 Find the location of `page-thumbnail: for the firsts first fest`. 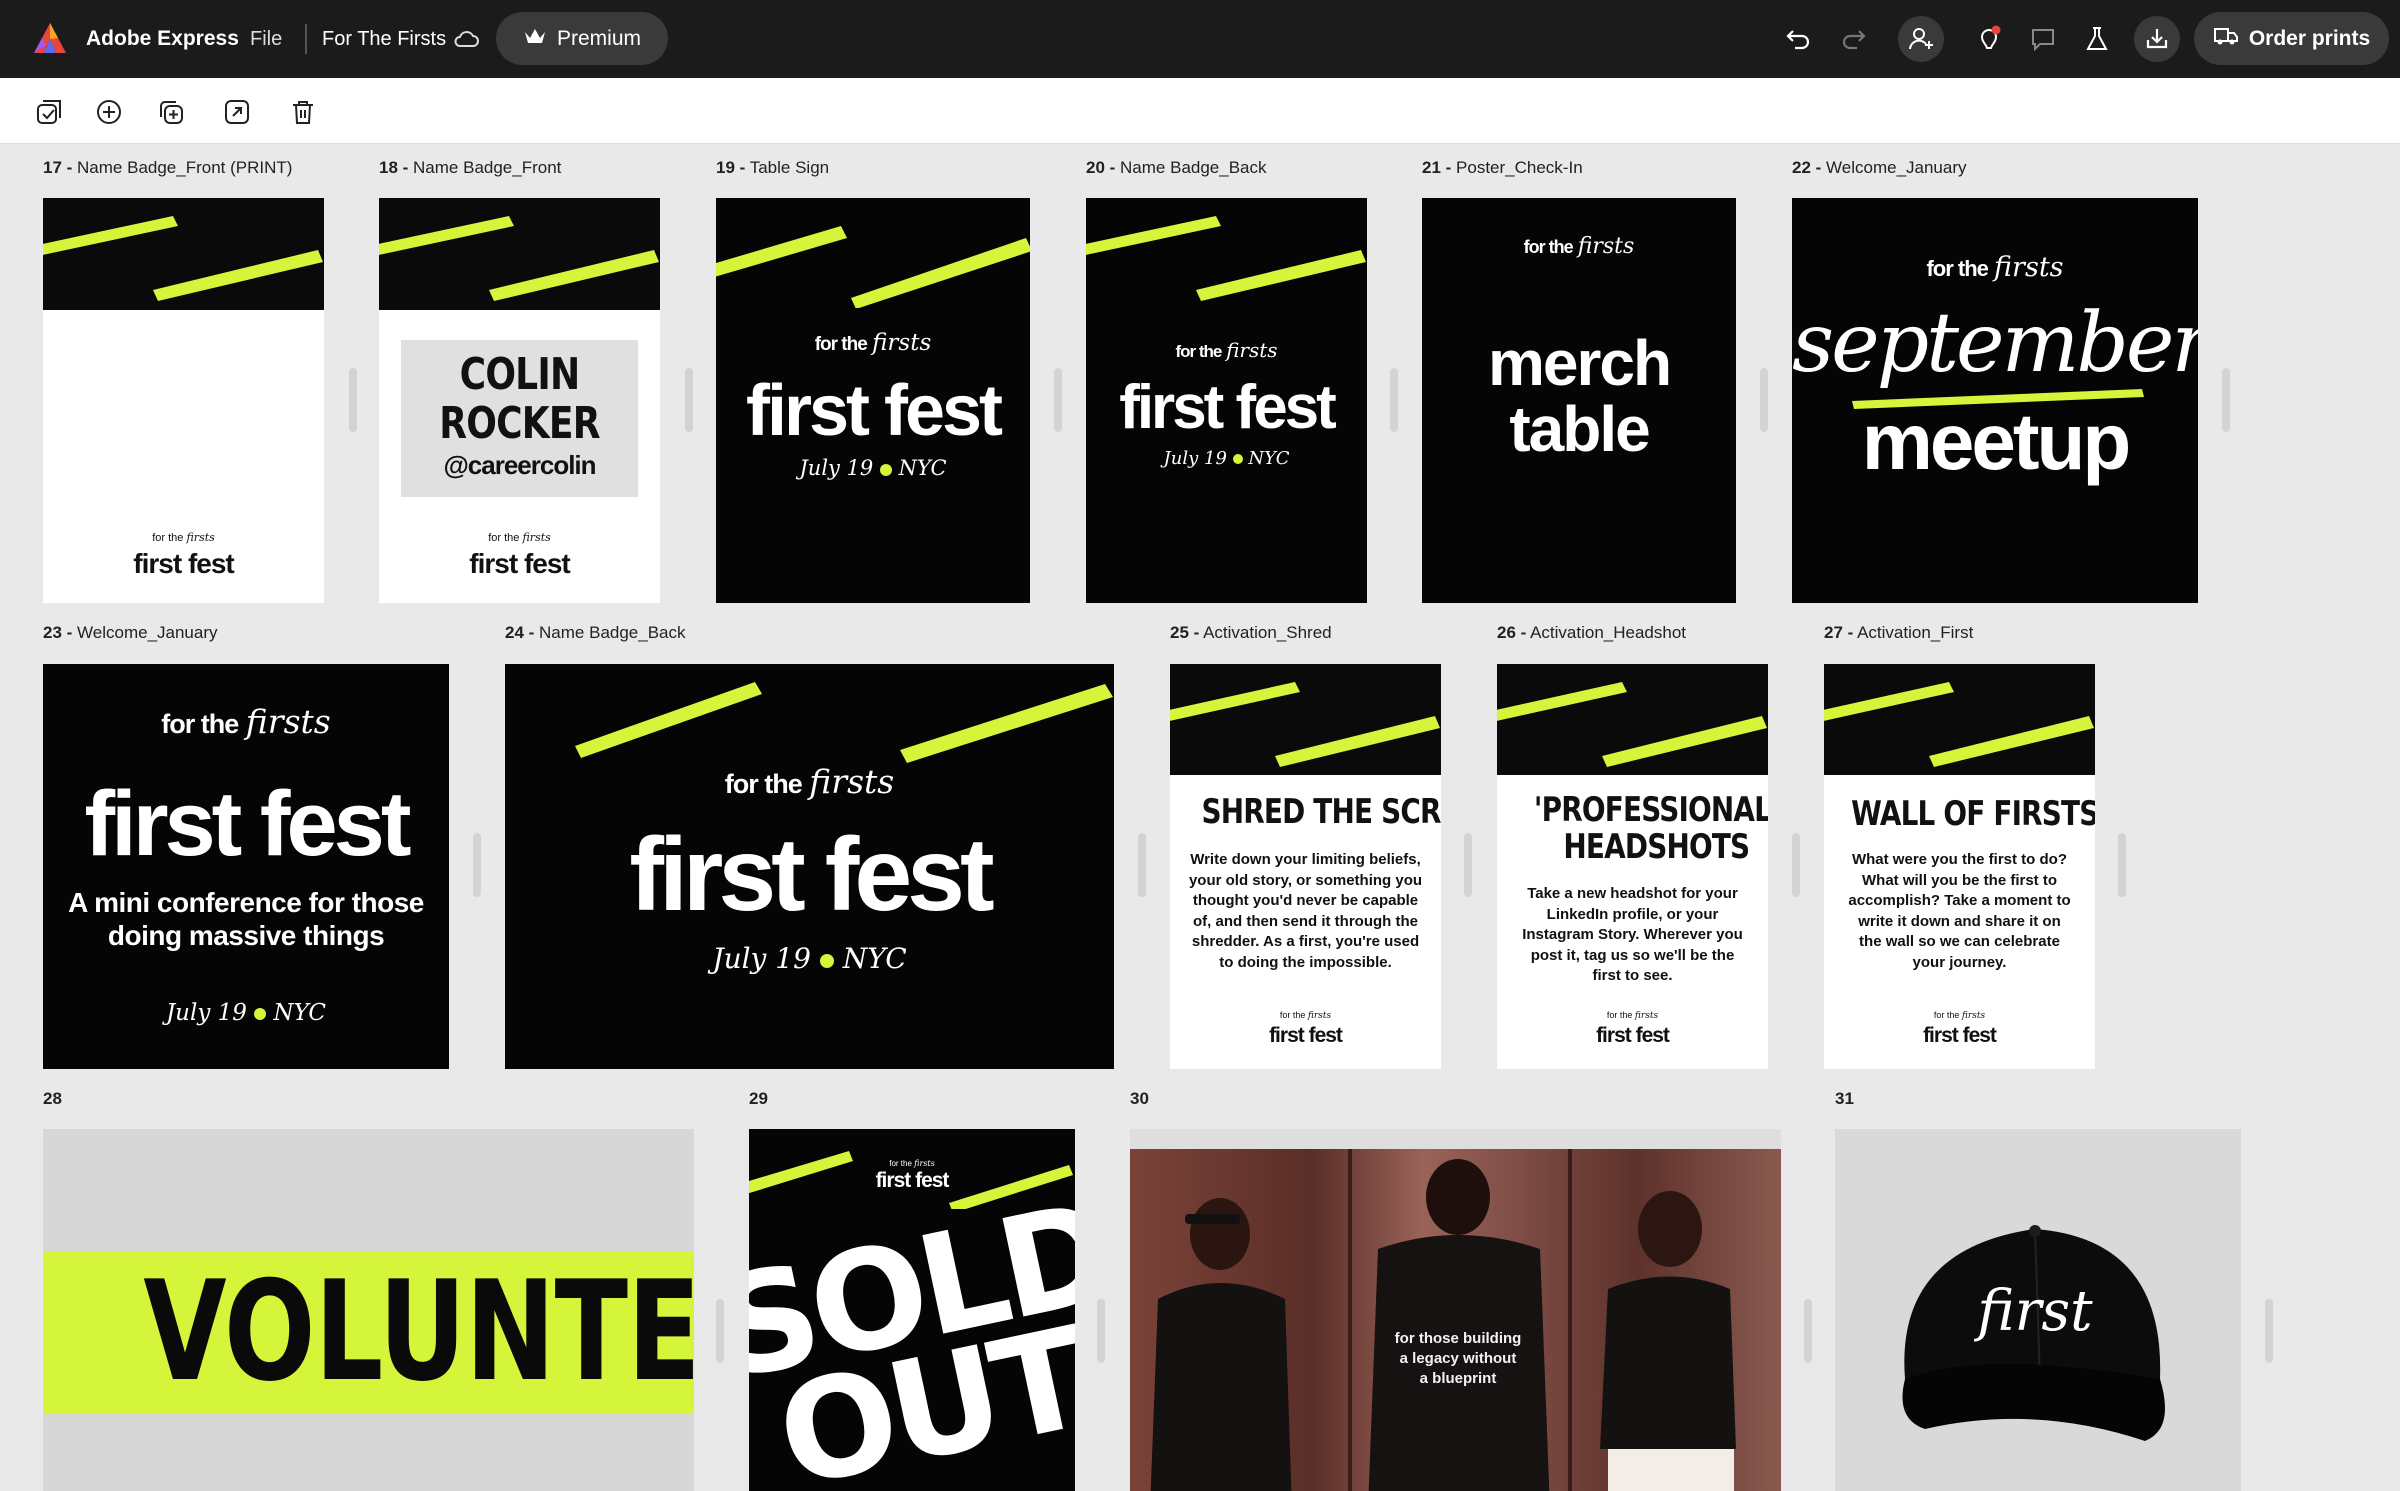

page-thumbnail: for the firsts first fest is located at coordinates (183, 400).